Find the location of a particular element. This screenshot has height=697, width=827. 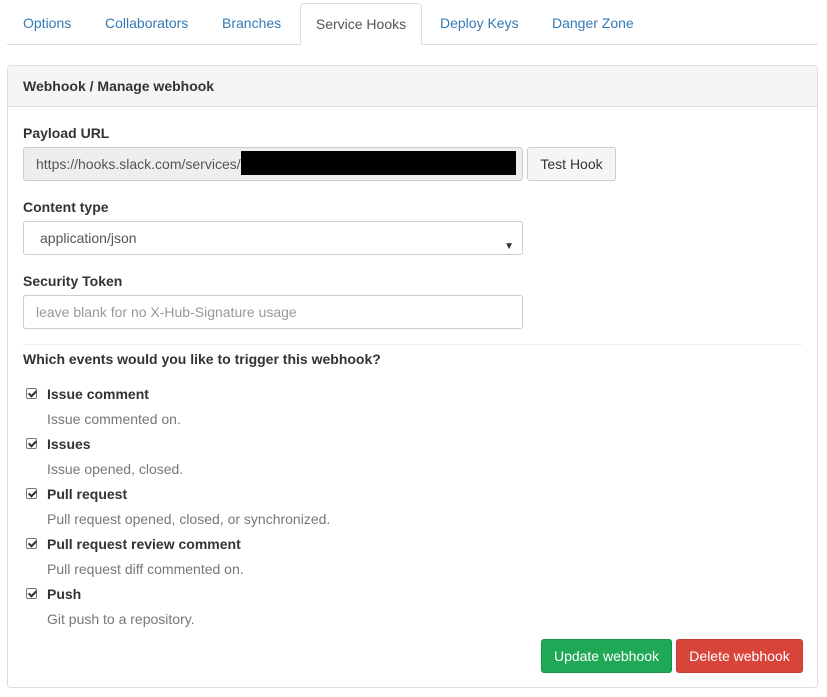

payload-url-label: Payload URL is located at coordinates (66, 133).